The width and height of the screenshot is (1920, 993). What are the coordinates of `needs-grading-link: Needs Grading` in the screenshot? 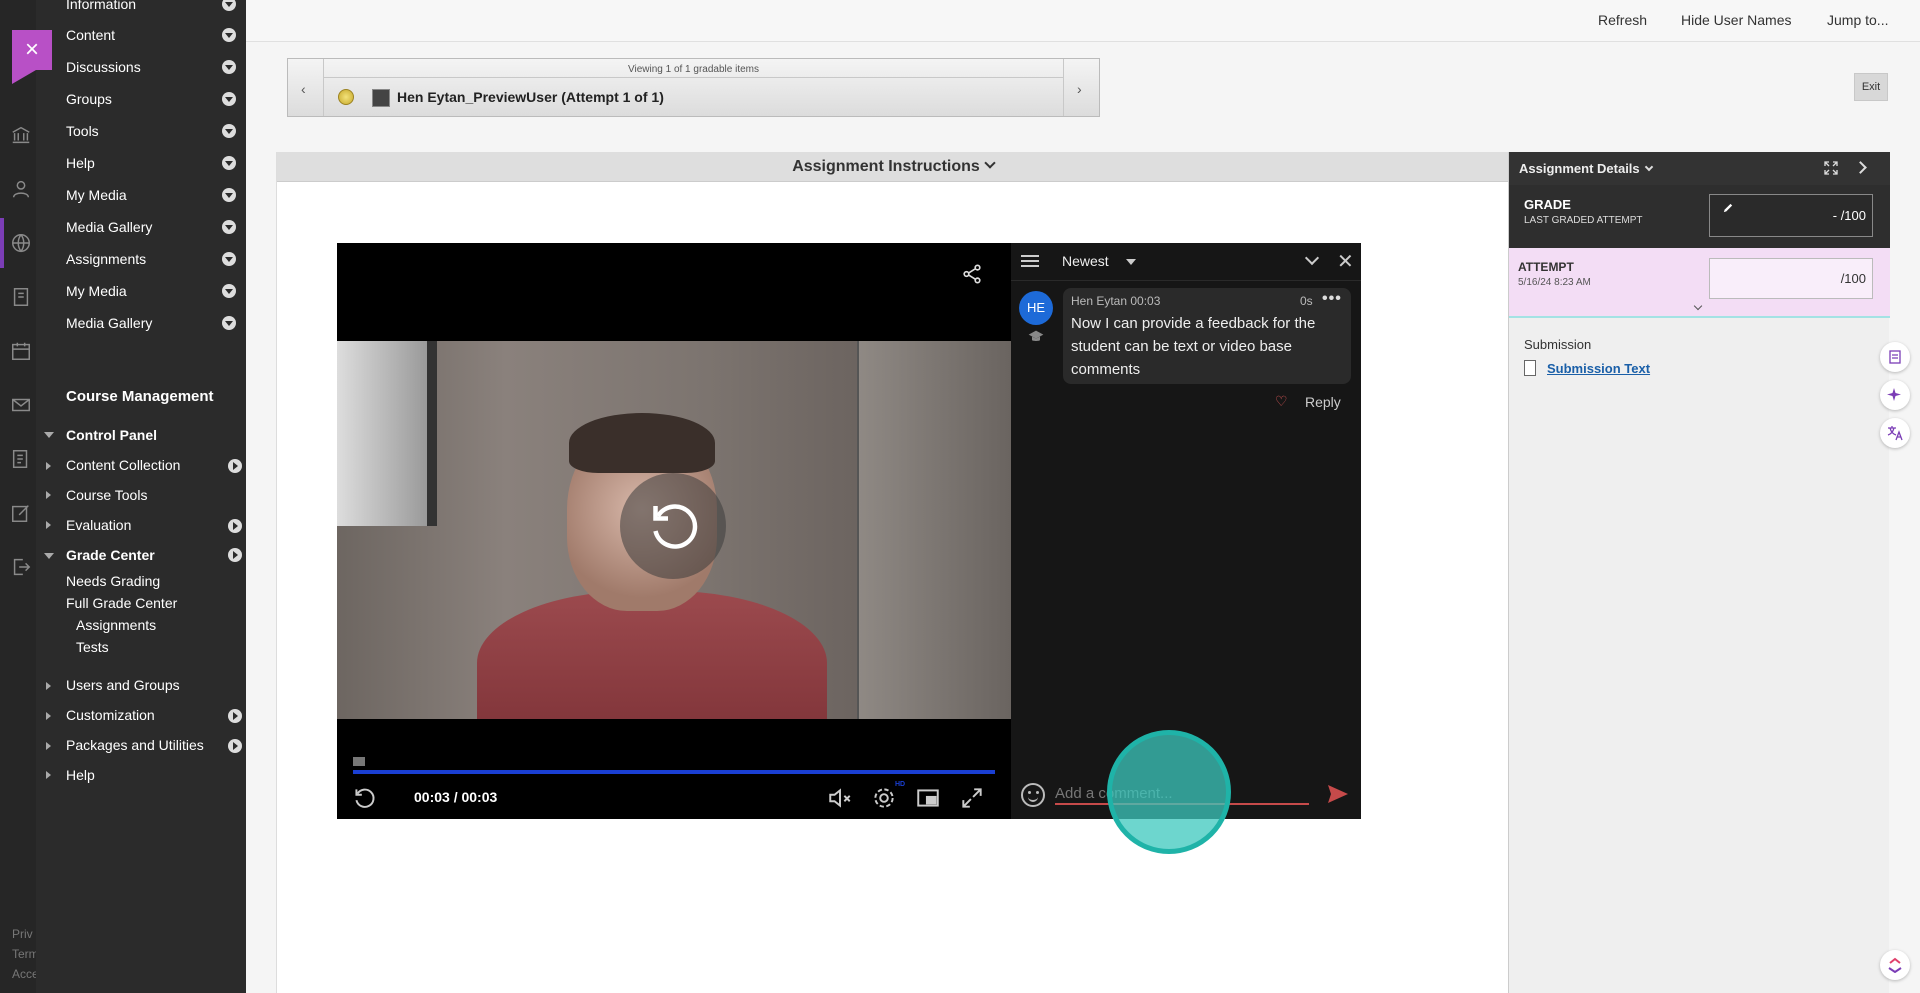 It's located at (113, 581).